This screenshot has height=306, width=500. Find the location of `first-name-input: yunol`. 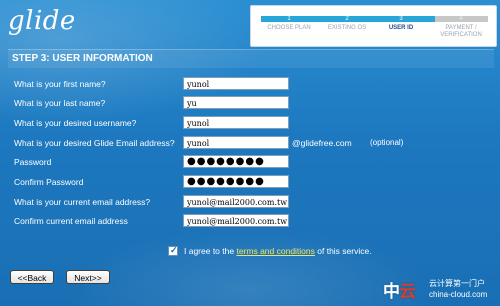

first-name-input: yunol is located at coordinates (236, 83).